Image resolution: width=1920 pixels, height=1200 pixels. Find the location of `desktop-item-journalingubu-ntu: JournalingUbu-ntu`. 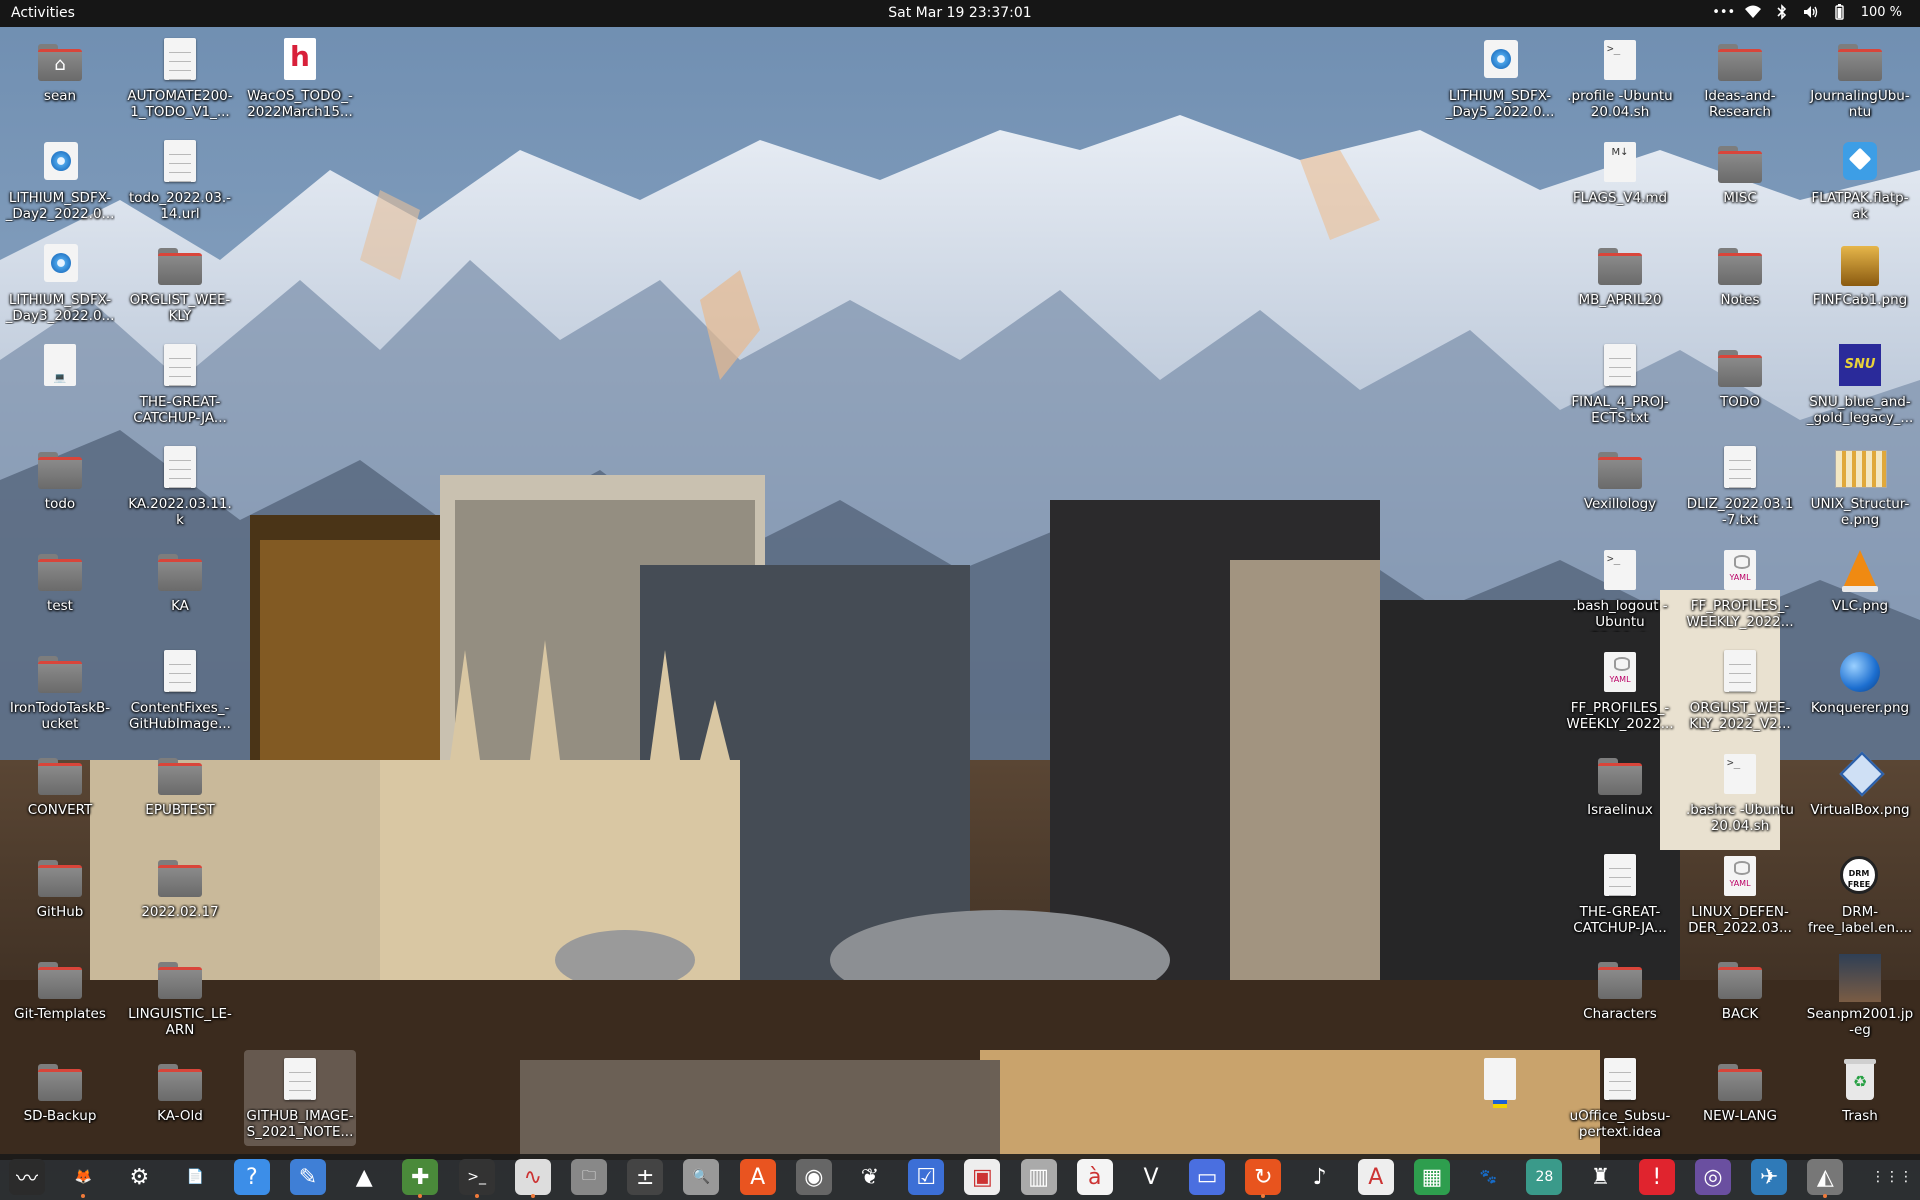

desktop-item-journalingubu-ntu: JournalingUbu-ntu is located at coordinates (1860, 78).